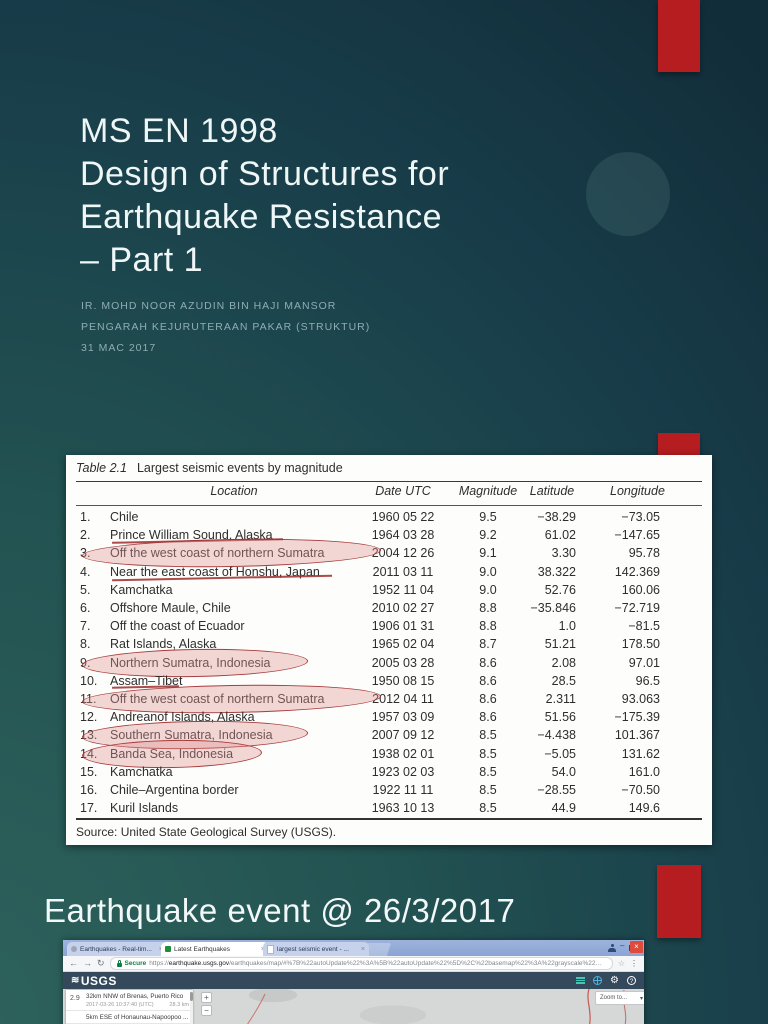 This screenshot has height=1024, width=768. I want to click on row-date: 1963 10 13, so click(403, 808).